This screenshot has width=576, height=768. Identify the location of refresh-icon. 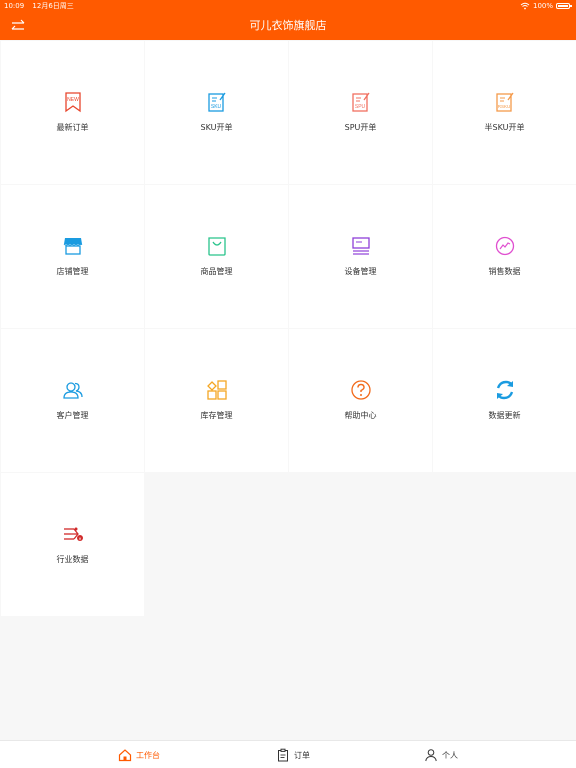
(504, 390).